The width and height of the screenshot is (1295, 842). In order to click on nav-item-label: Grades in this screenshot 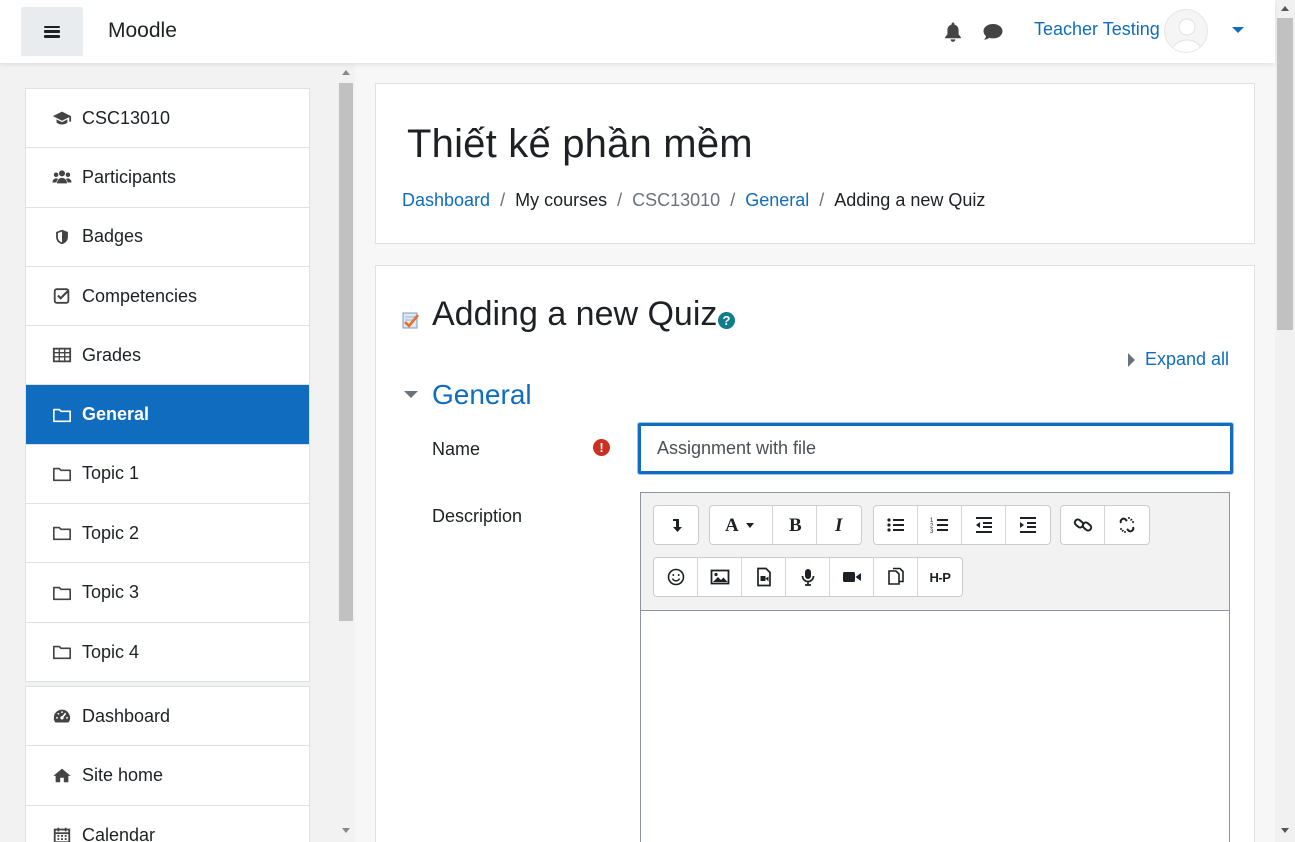, I will do `click(112, 354)`.